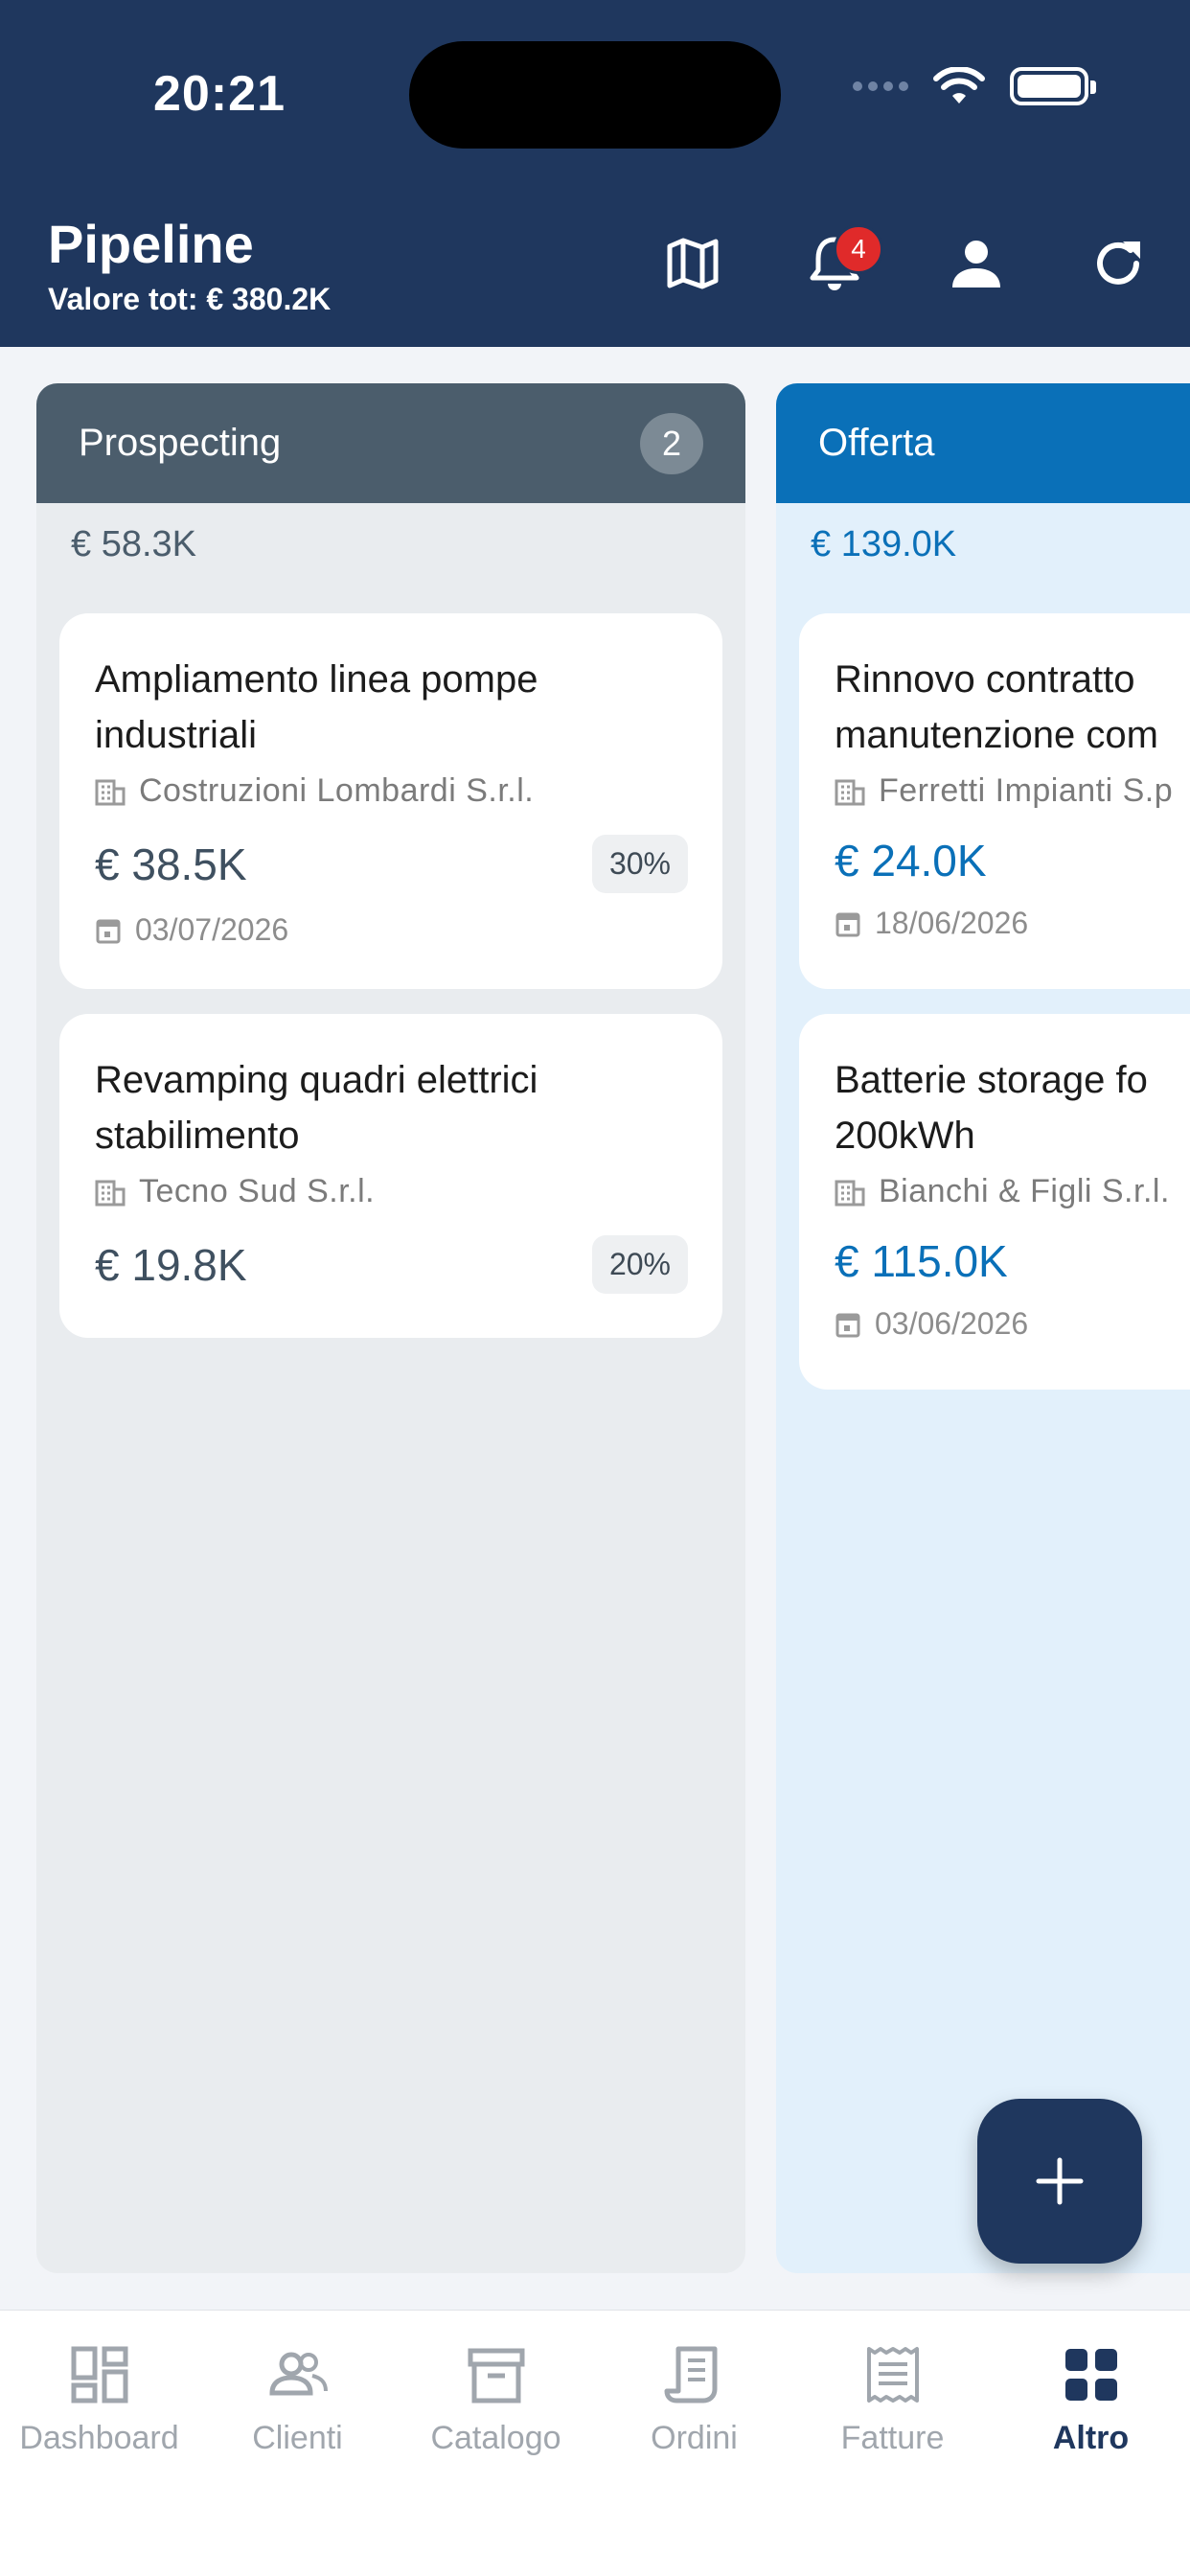  Describe the element at coordinates (317, 707) in the screenshot. I see `deal-title: Ampliamento linea pompe industriali` at that location.